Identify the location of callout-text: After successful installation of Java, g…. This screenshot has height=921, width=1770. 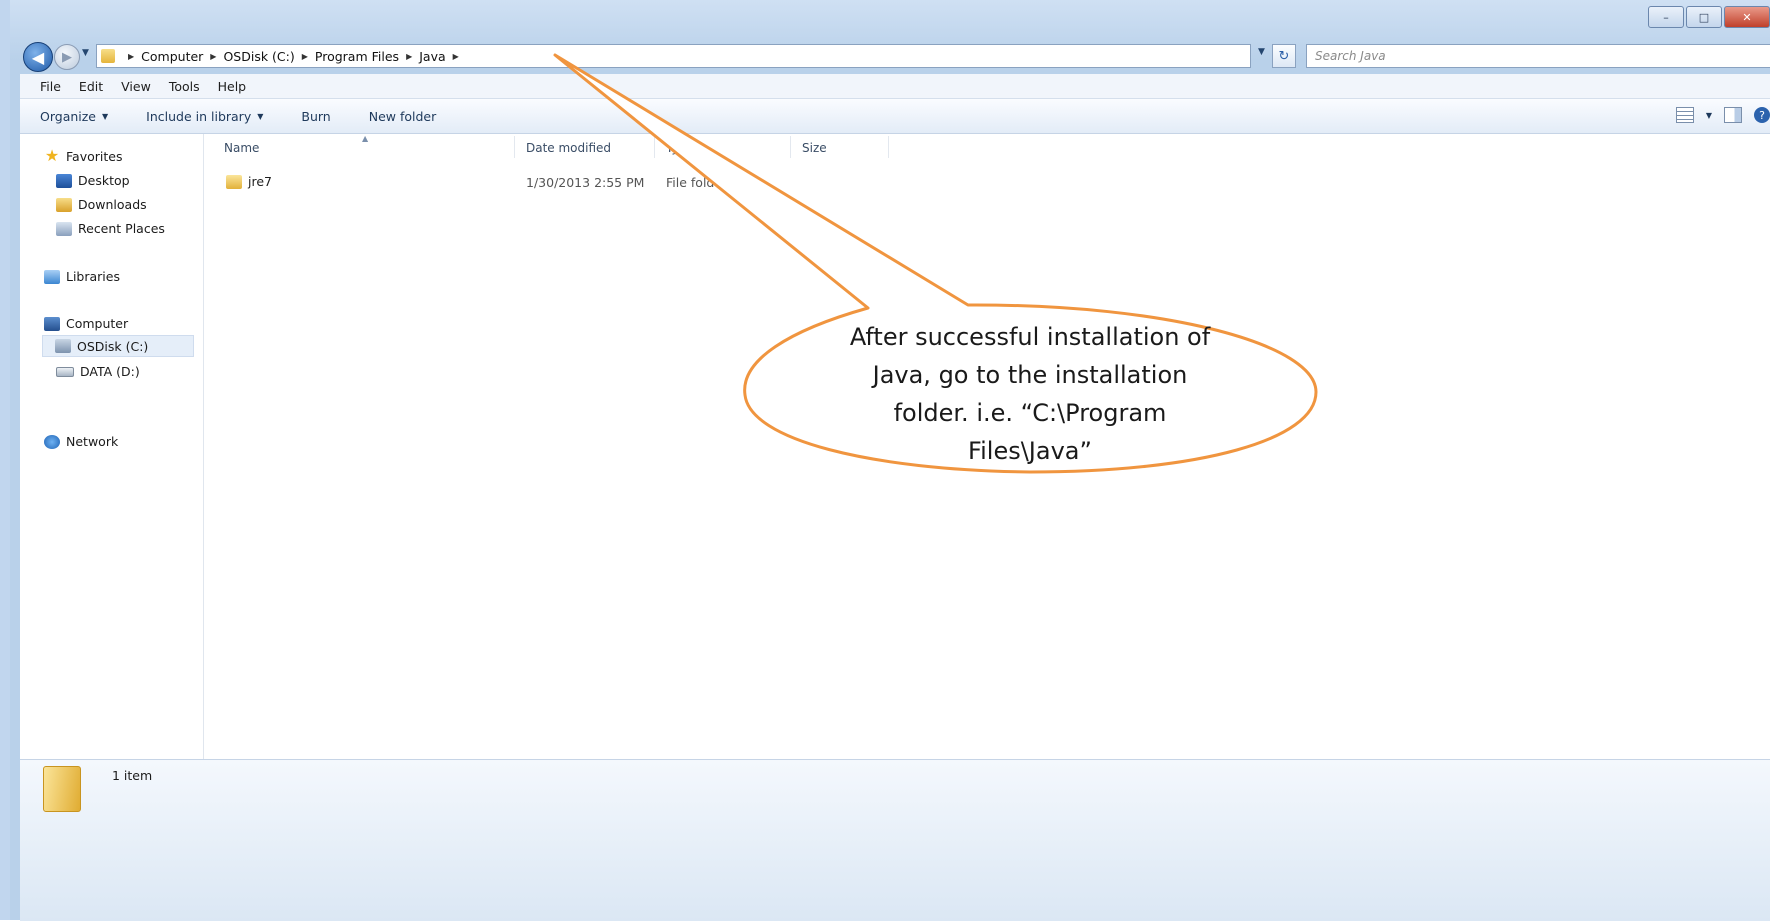
(1030, 394).